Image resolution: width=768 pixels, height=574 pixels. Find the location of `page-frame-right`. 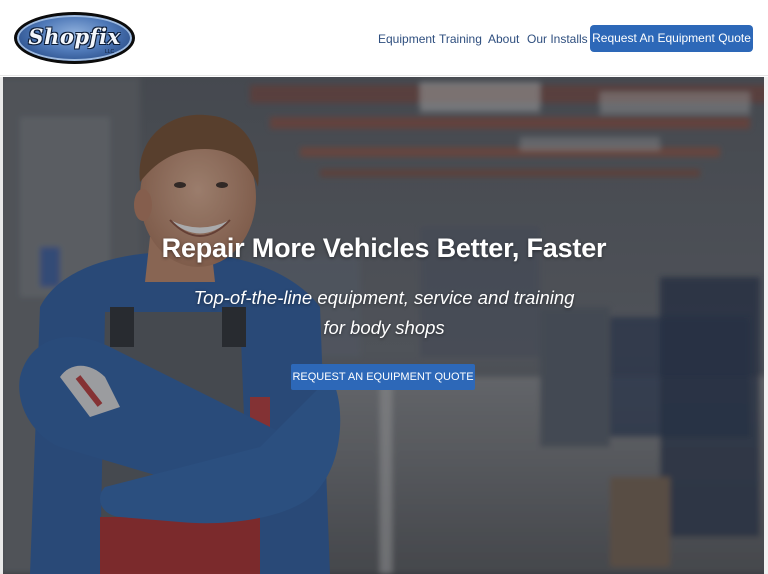

page-frame-right is located at coordinates (766, 325).